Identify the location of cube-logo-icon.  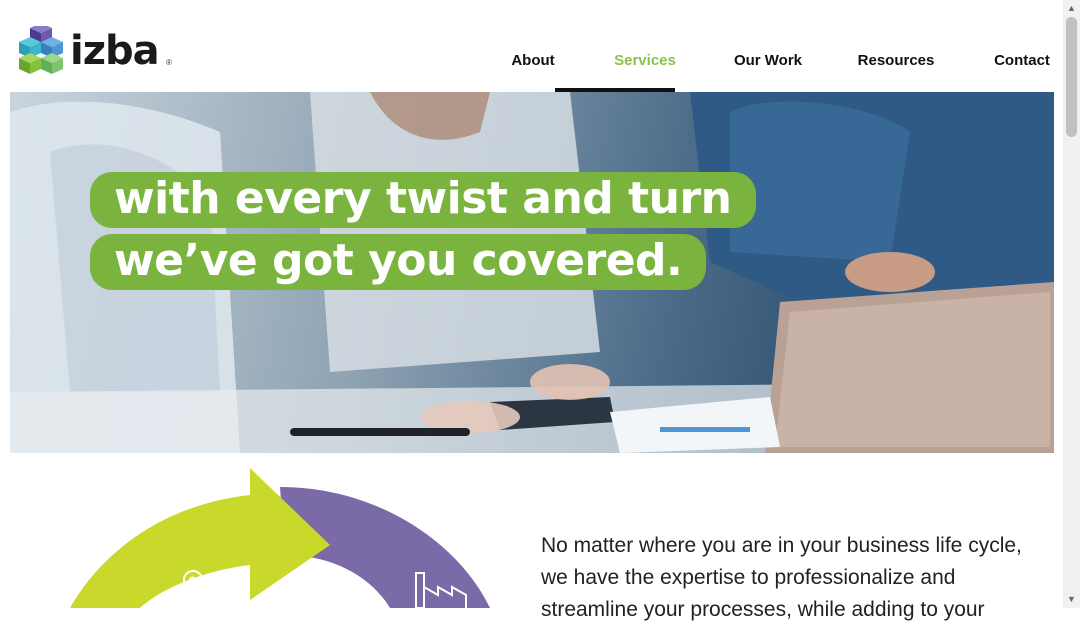
(41, 48).